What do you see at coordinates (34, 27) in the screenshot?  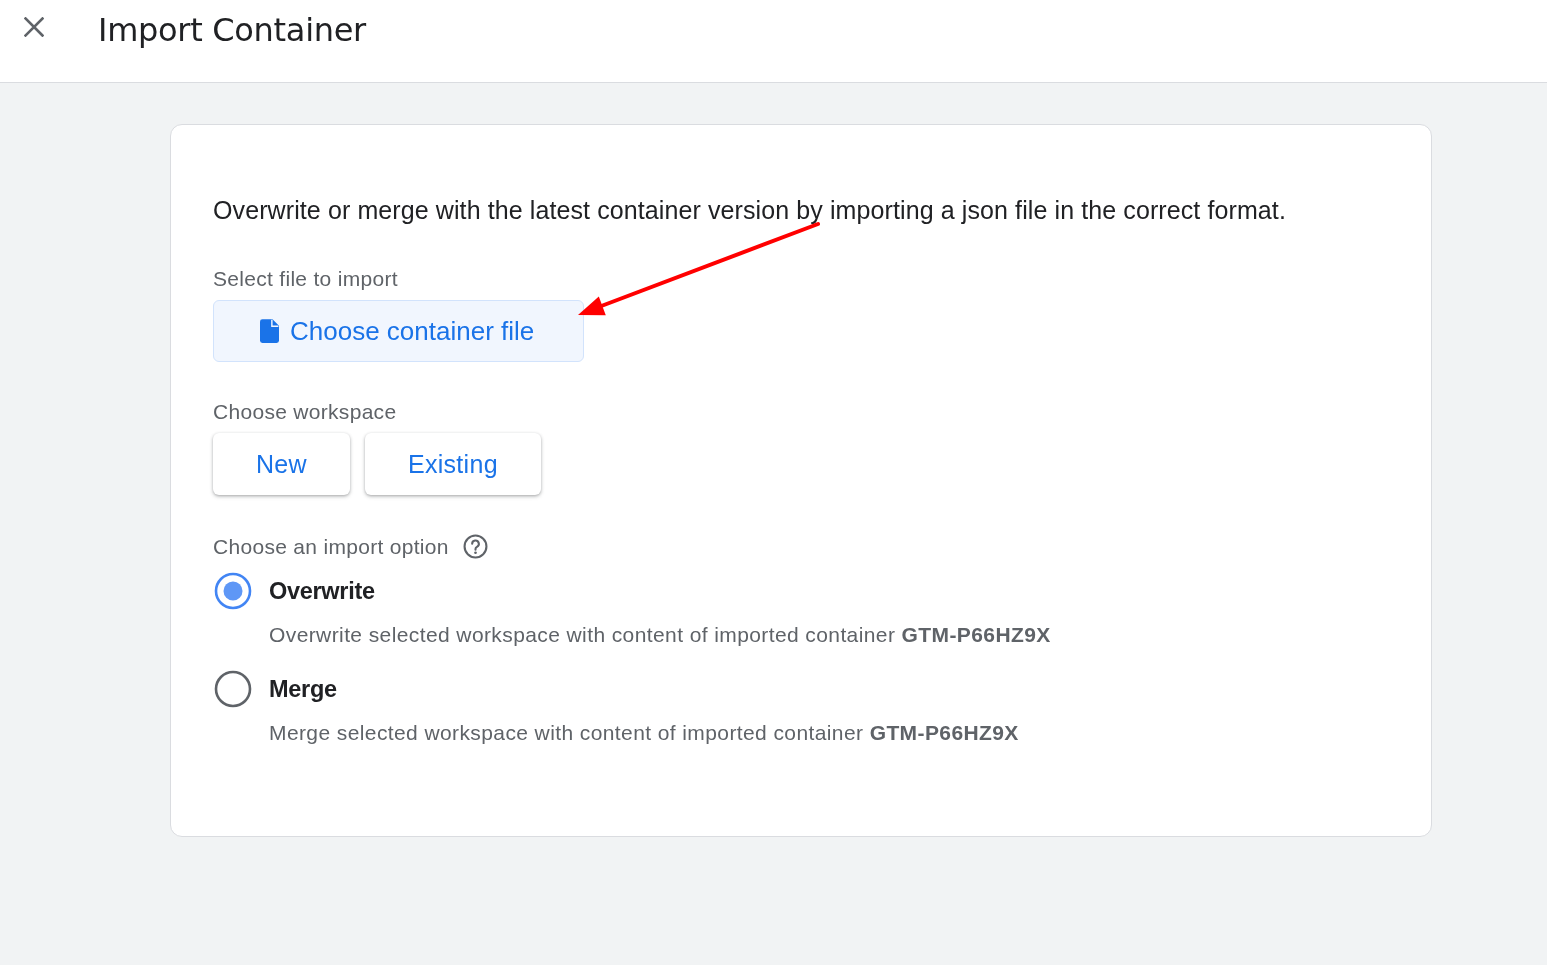 I see `close-icon` at bounding box center [34, 27].